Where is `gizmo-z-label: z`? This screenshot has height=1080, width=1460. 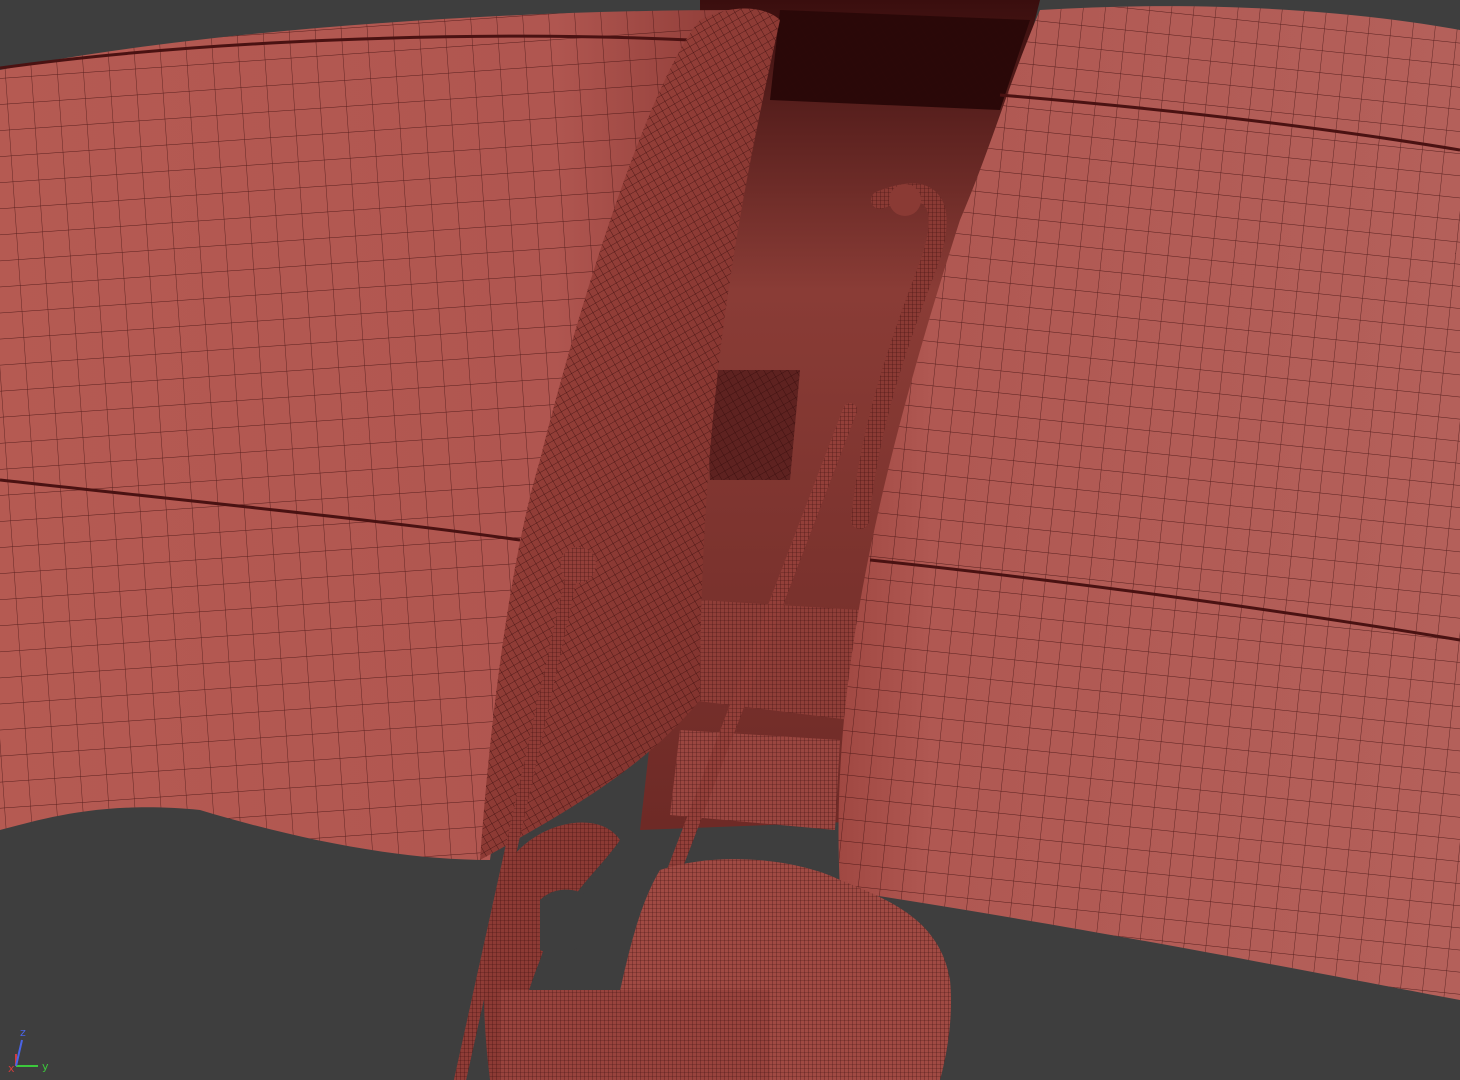
gizmo-z-label: z is located at coordinates (23, 1032).